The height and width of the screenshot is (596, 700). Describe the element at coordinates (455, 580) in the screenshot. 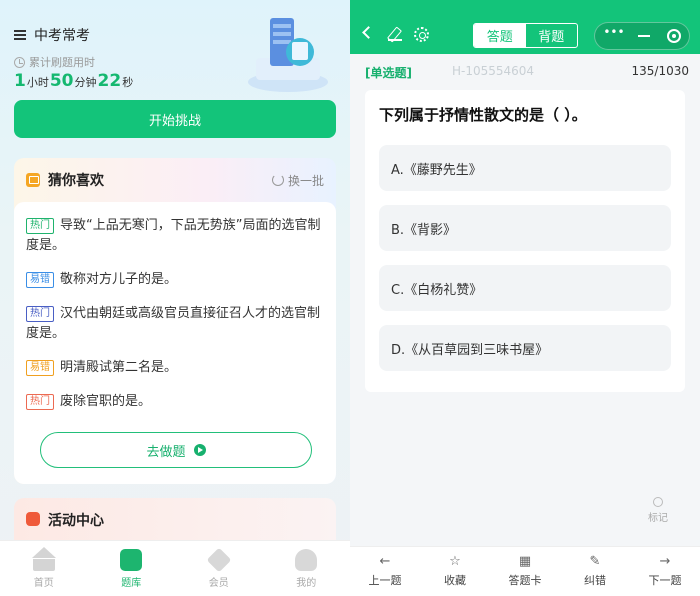

I see `favorite-label: 收藏` at that location.